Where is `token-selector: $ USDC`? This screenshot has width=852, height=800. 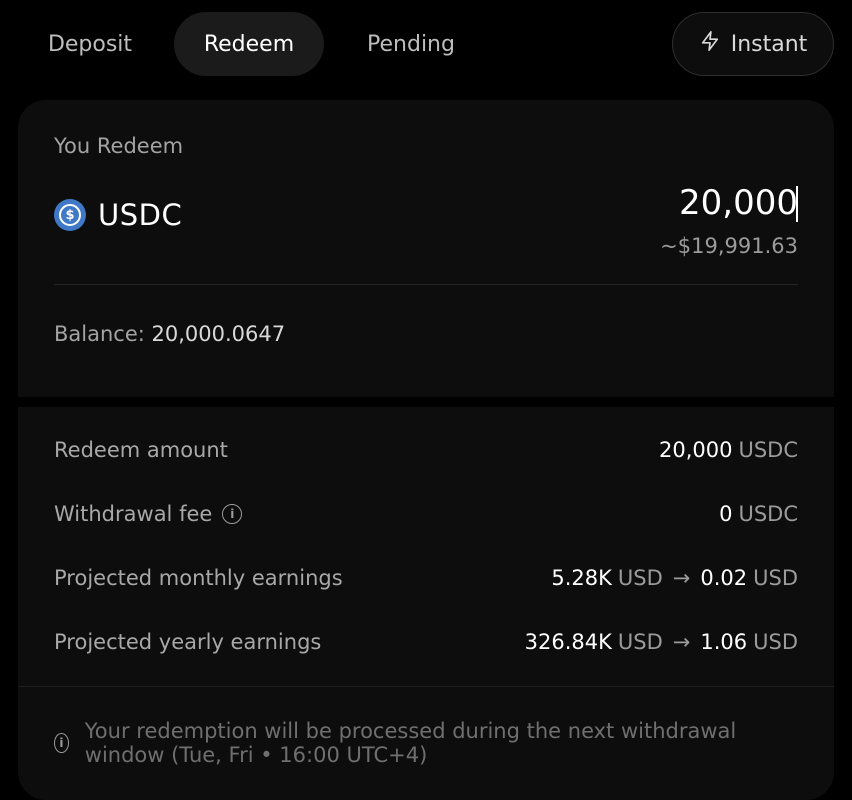 token-selector: $ USDC is located at coordinates (118, 215).